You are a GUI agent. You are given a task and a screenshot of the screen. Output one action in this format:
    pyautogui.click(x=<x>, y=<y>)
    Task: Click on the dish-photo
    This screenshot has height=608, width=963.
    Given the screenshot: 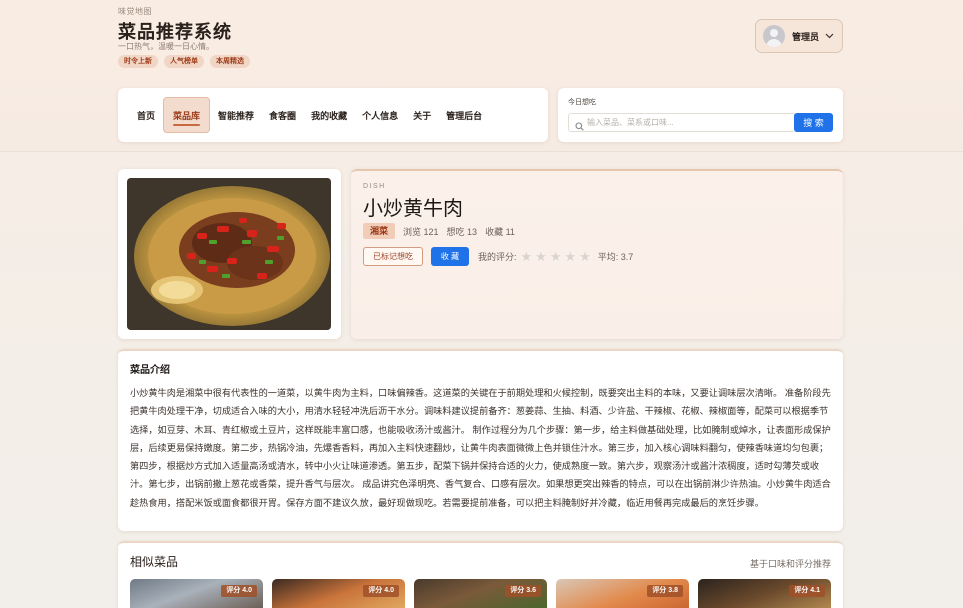 What is the action you would take?
    pyautogui.click(x=229, y=254)
    